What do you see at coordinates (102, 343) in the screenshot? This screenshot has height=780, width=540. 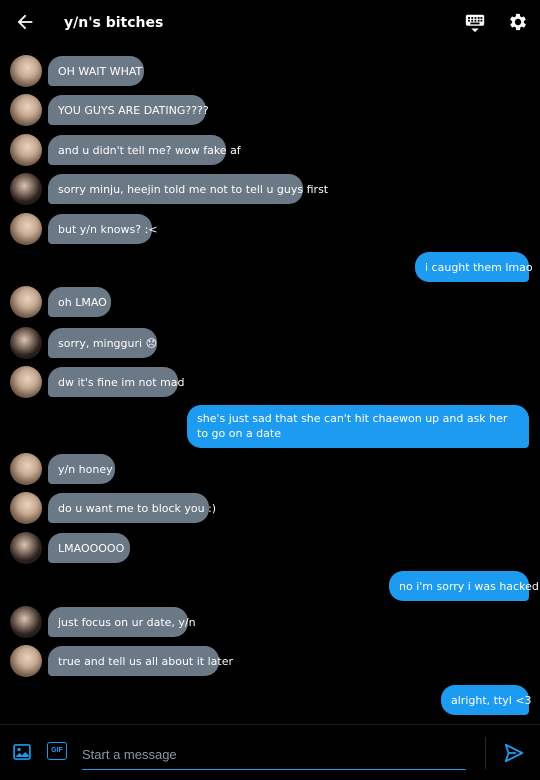 I see `incoming-message: sorry, mingguri 😞` at bounding box center [102, 343].